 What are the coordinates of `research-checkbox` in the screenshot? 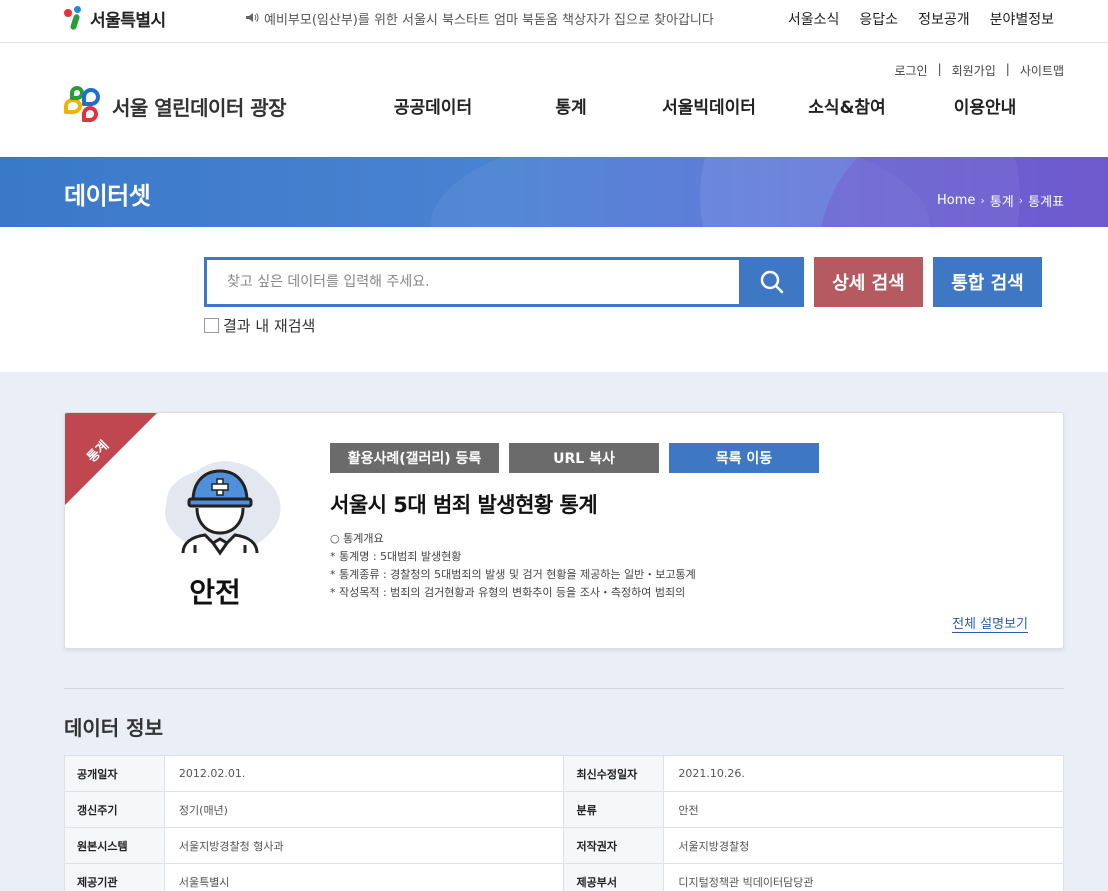 It's located at (211, 325).